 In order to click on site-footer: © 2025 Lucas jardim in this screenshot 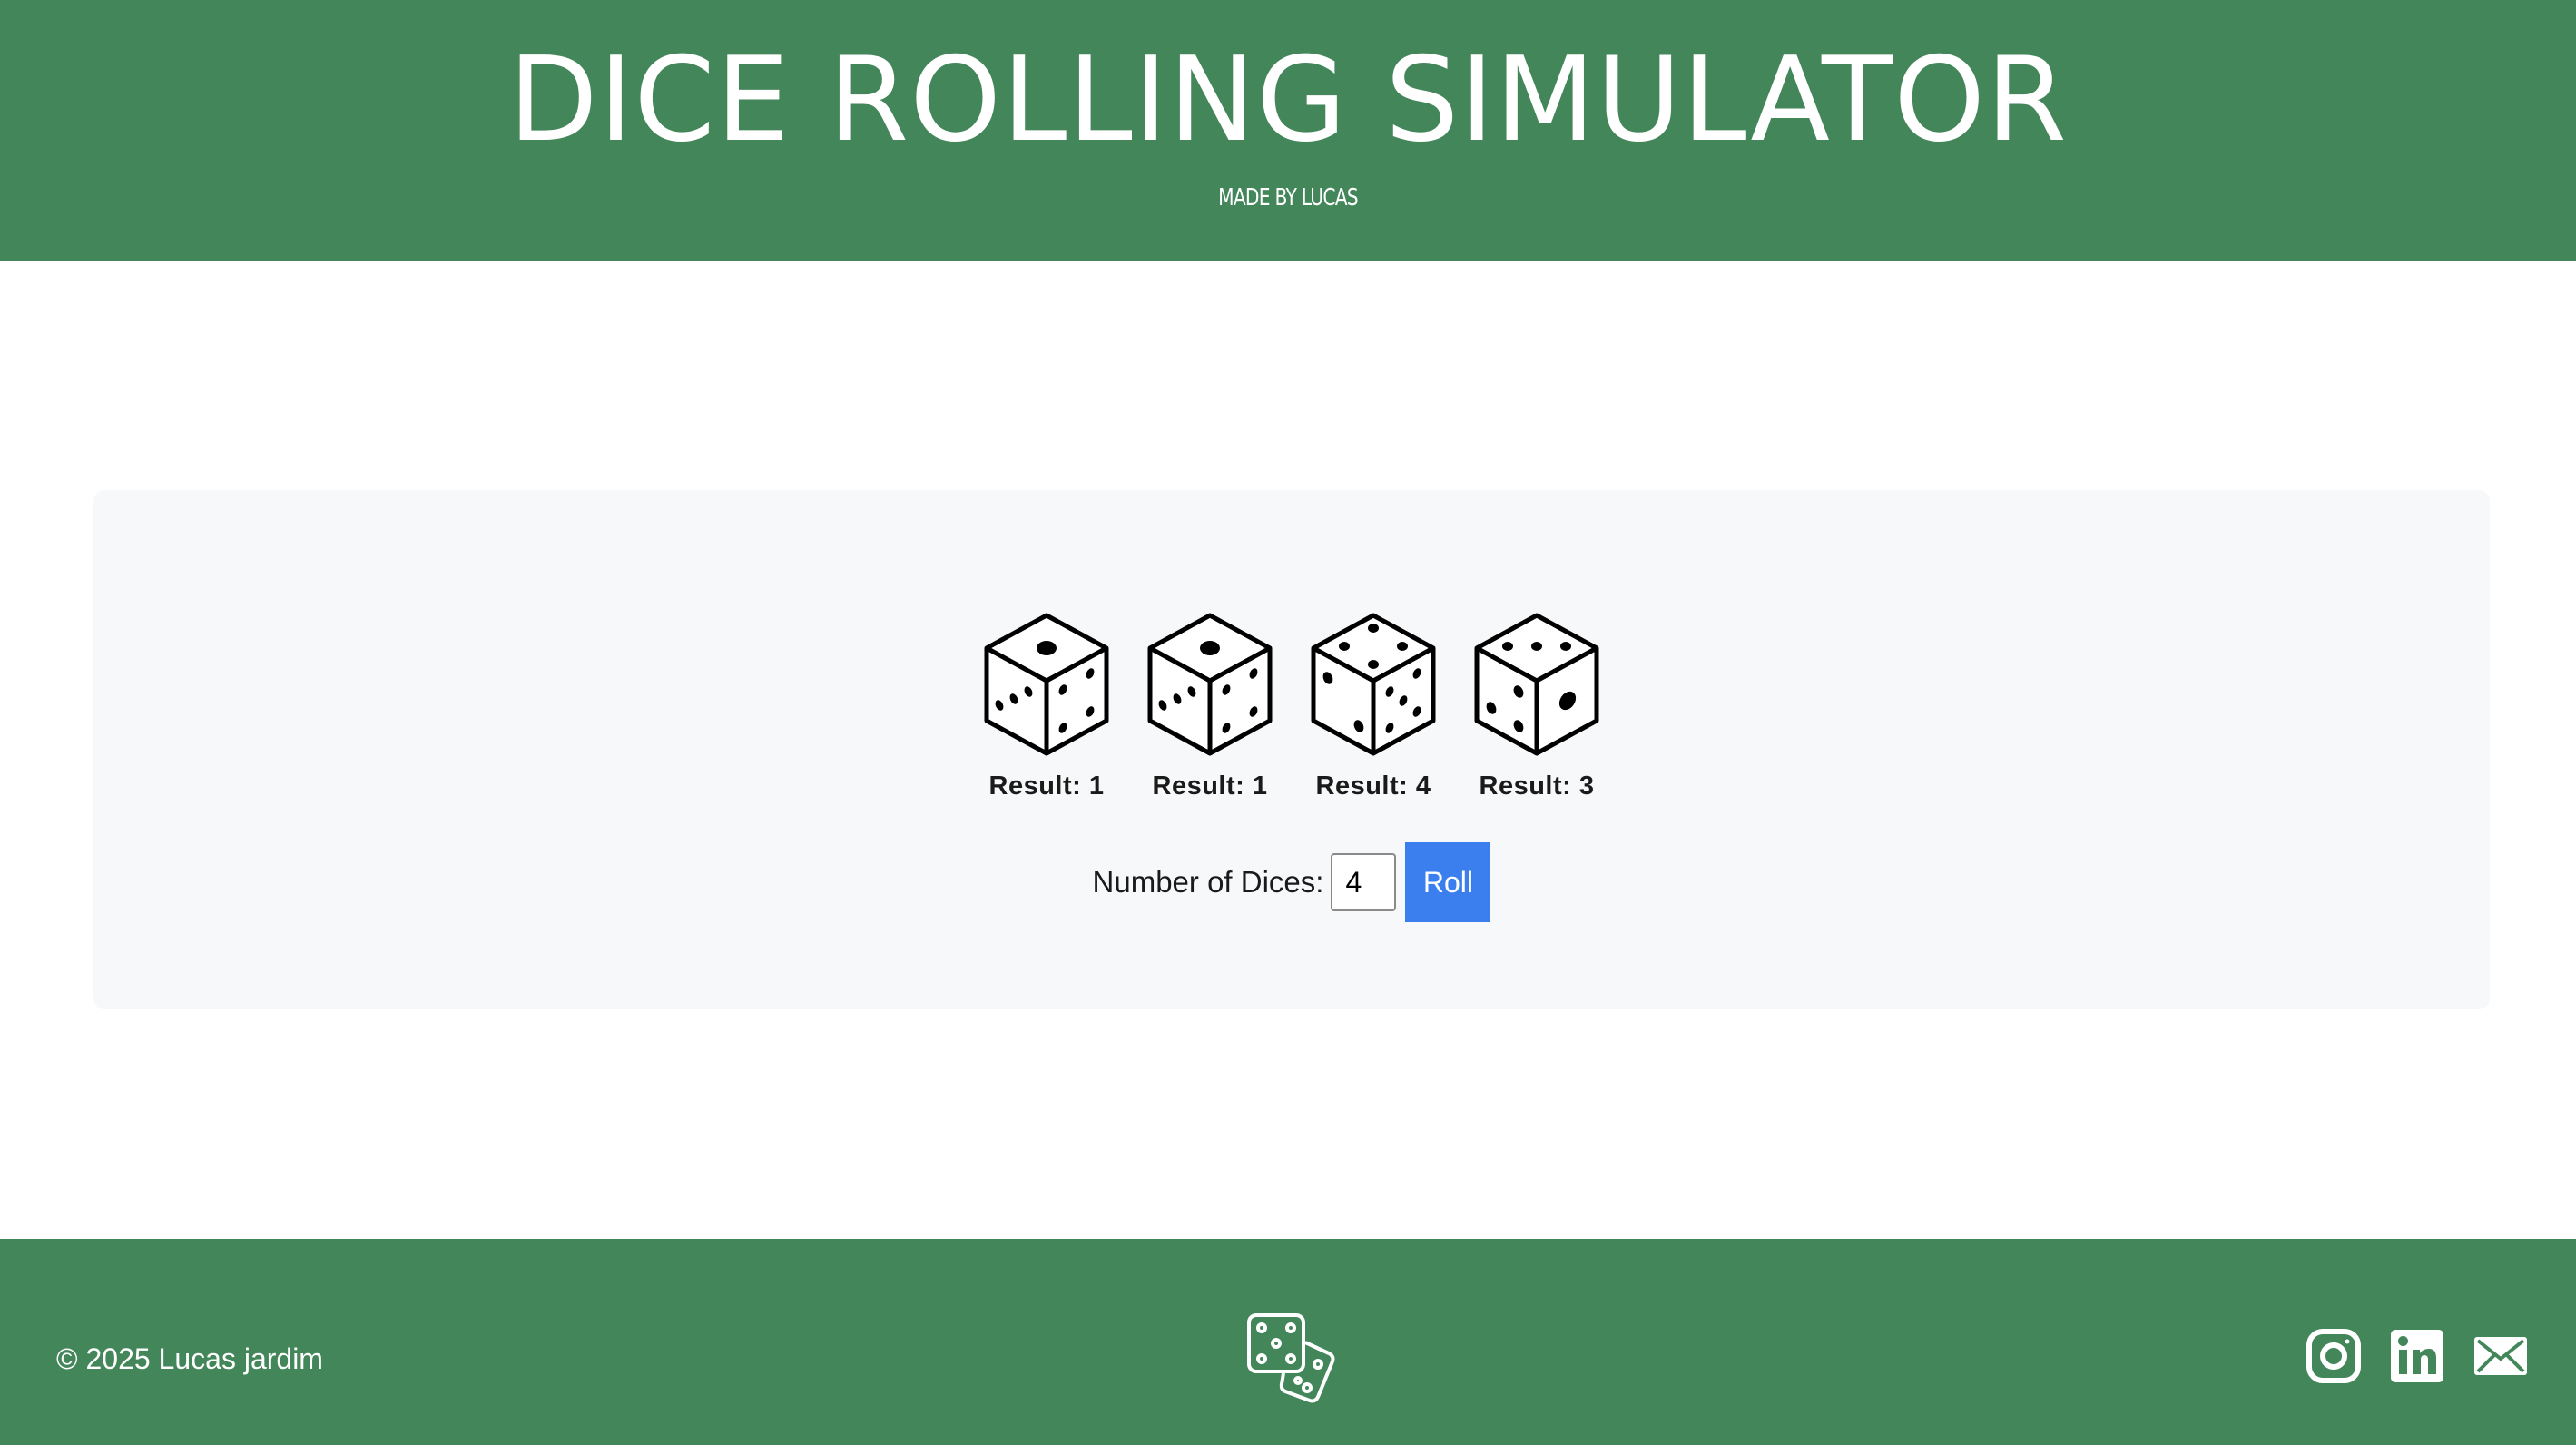, I will do `click(1288, 1342)`.